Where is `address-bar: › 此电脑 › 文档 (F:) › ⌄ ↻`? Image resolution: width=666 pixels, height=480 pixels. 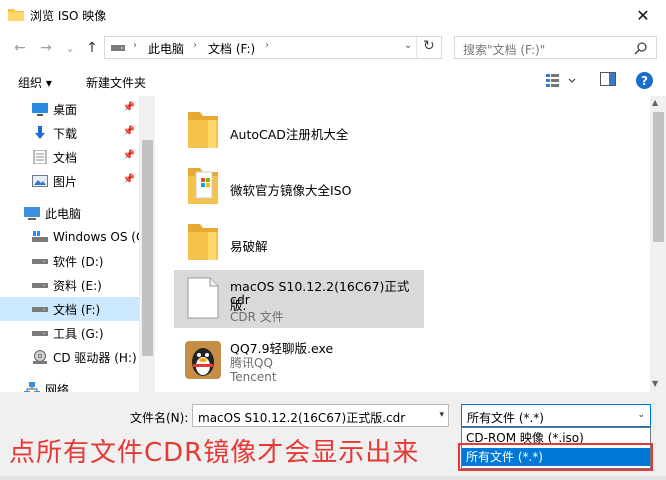
address-bar: › 此电脑 › 文档 (F:) › ⌄ ↻ is located at coordinates (273, 47).